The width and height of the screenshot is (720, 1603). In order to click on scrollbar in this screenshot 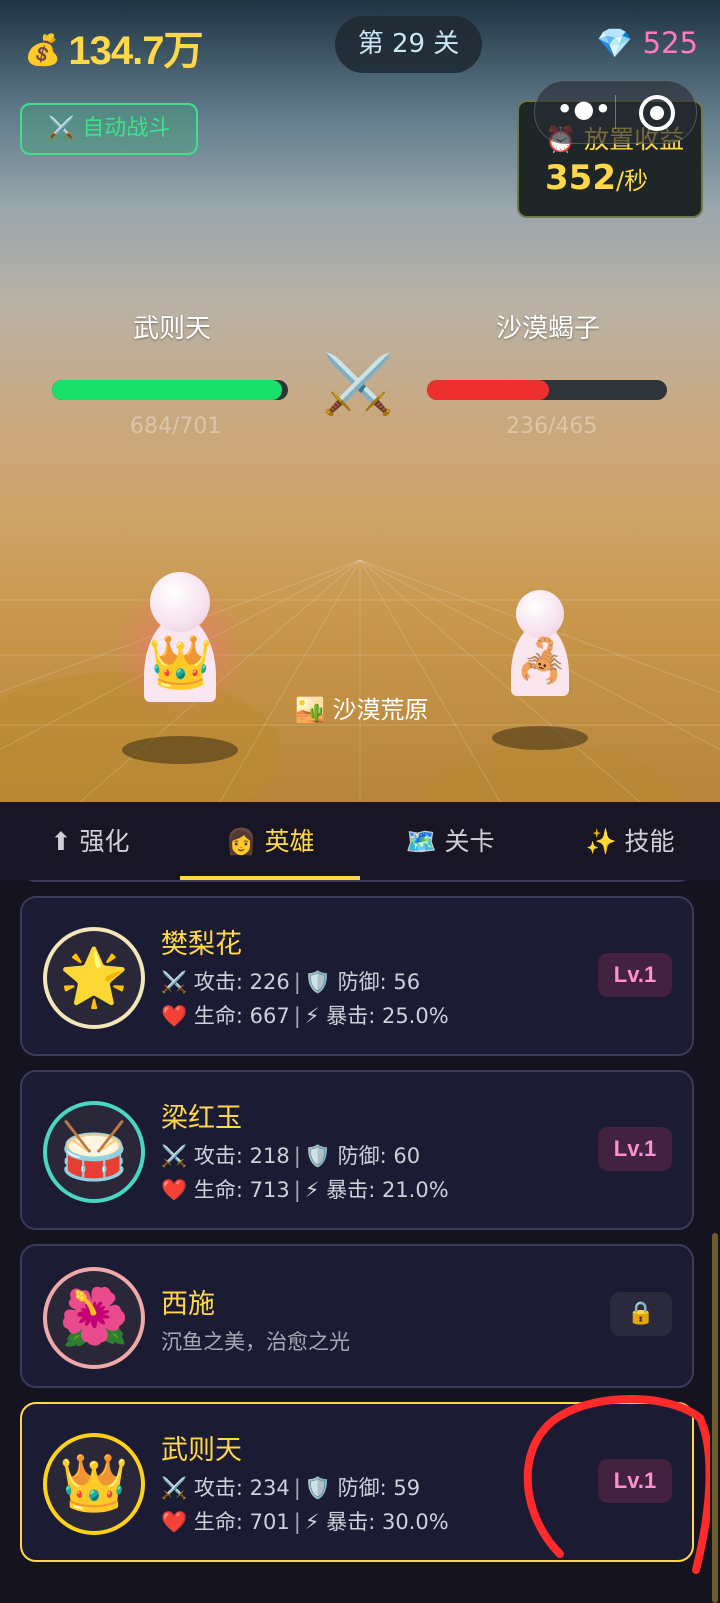, I will do `click(715, 1418)`.